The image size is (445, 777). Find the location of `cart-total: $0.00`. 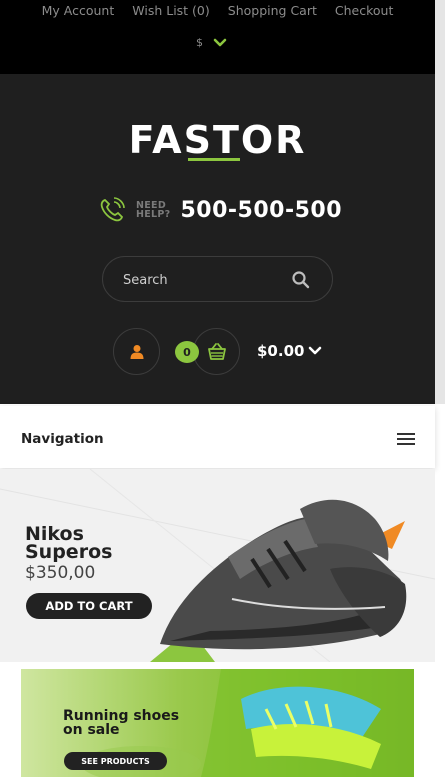

cart-total: $0.00 is located at coordinates (280, 351).